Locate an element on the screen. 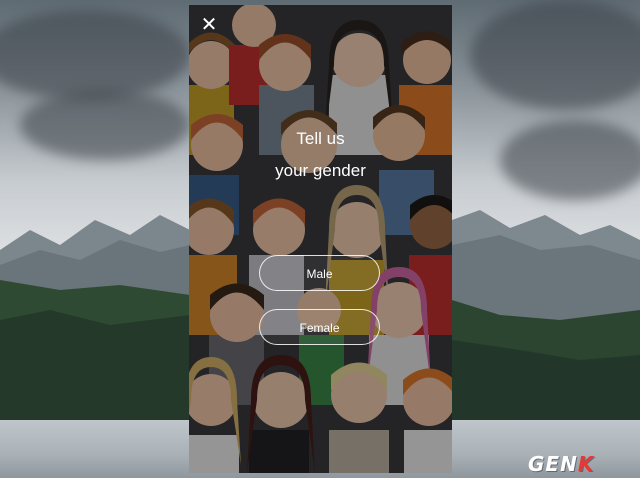 The height and width of the screenshot is (478, 640). close-icon: ✕ is located at coordinates (209, 25).